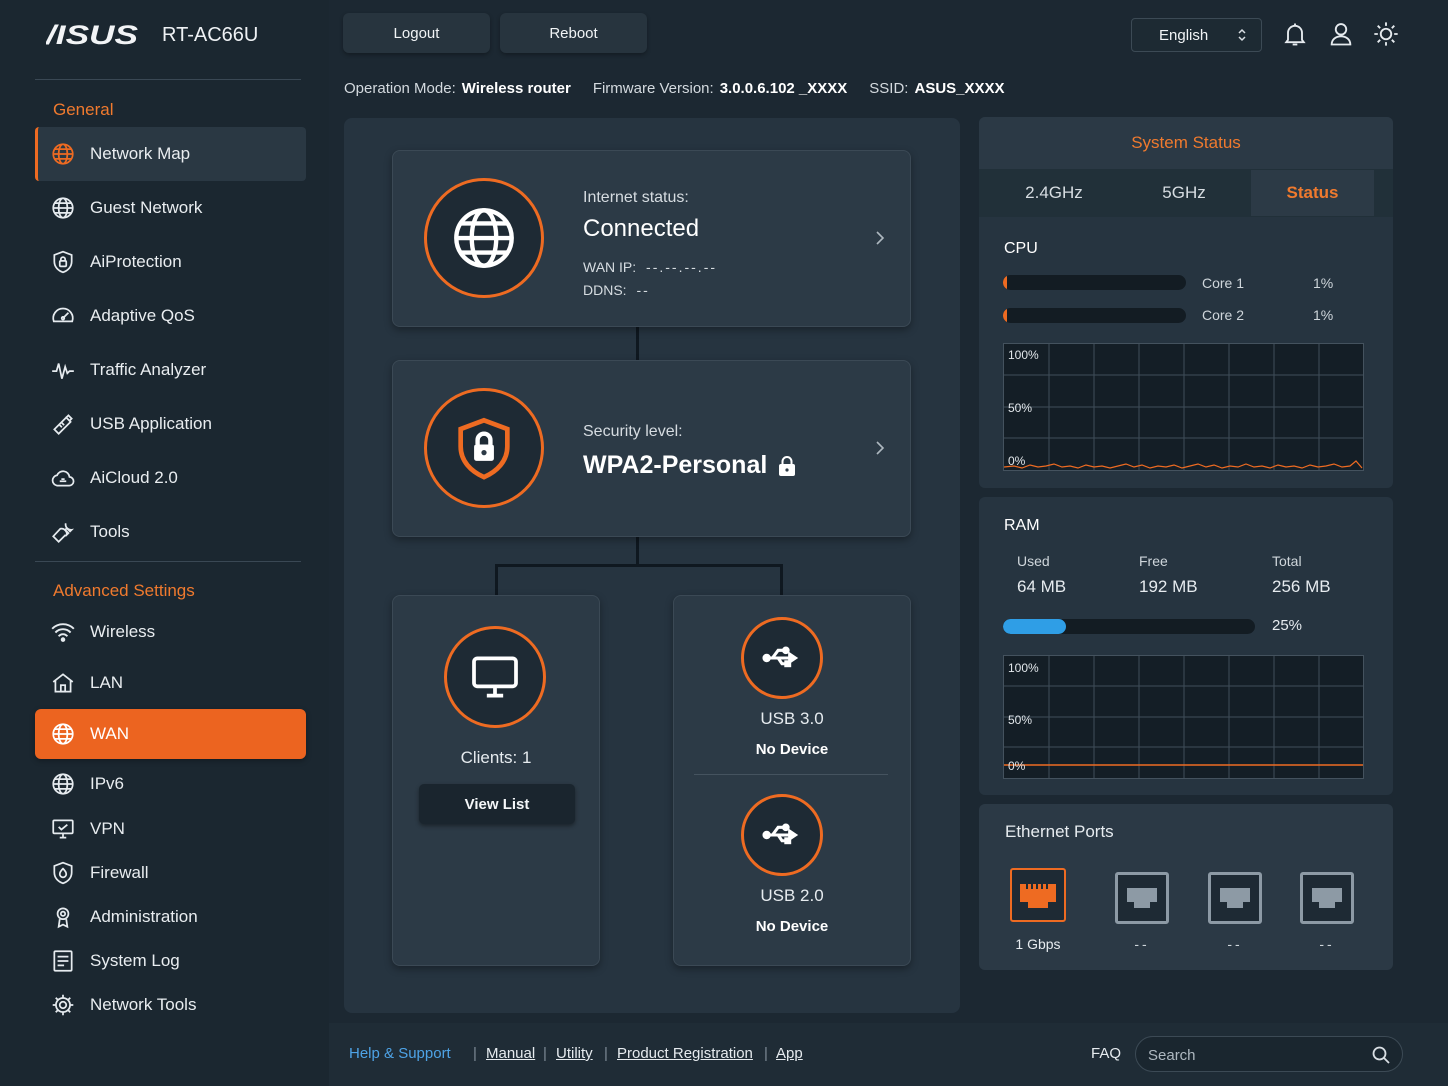 The width and height of the screenshot is (1448, 1086). I want to click on clients-count: Clients: 1, so click(496, 757).